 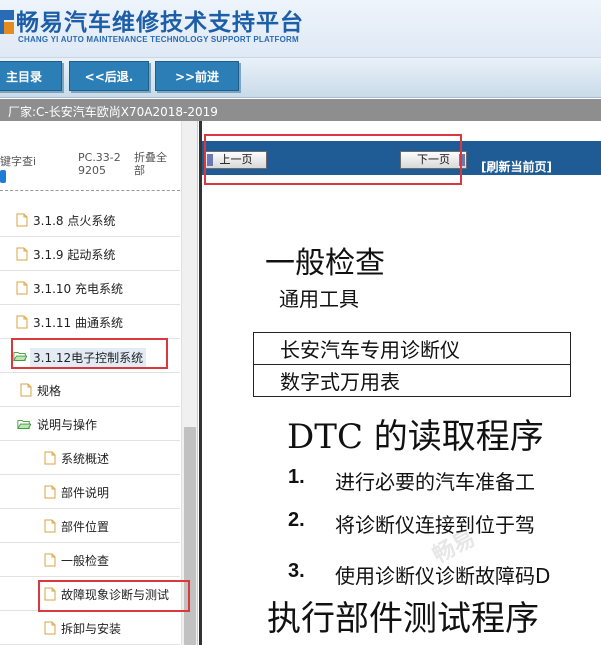 I want to click on tree-item-label: 规格, so click(x=49, y=391).